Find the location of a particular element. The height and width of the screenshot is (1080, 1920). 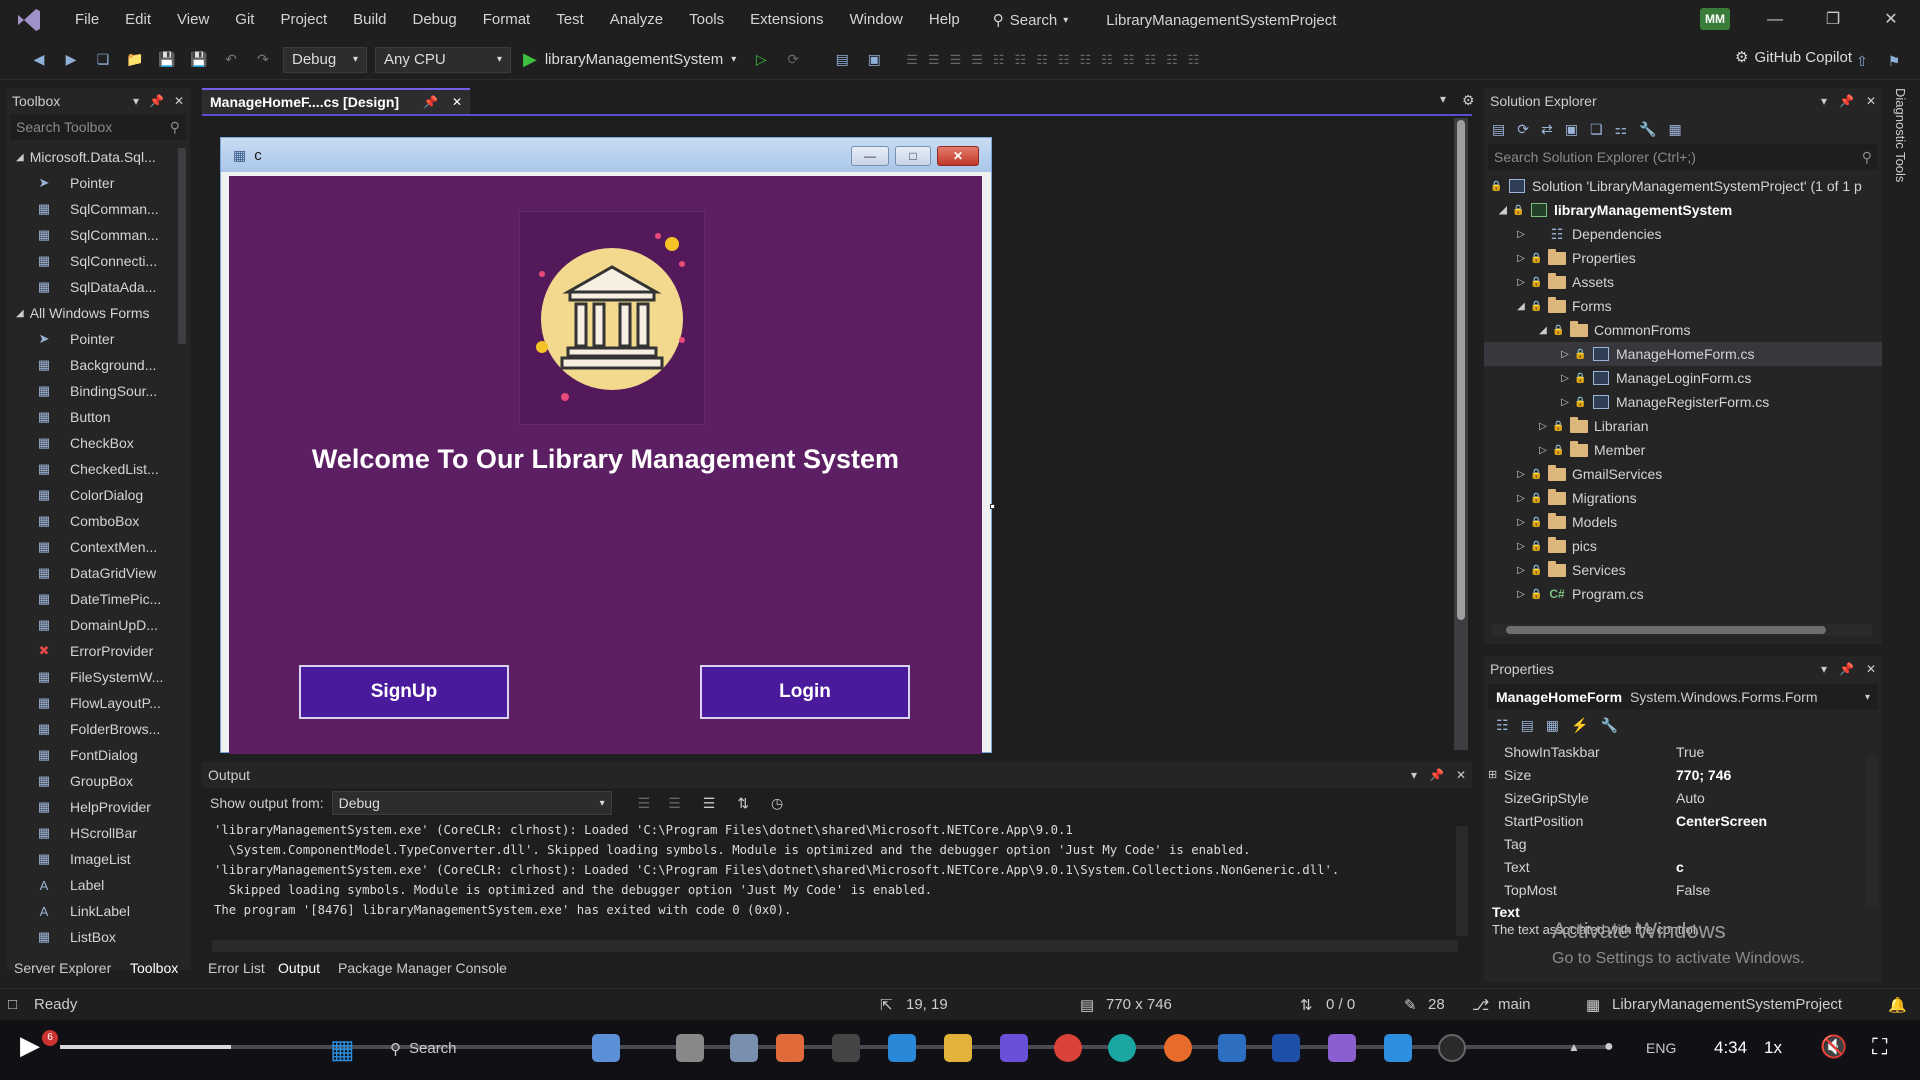

forward-nav-icon: ▶ is located at coordinates (71, 60).